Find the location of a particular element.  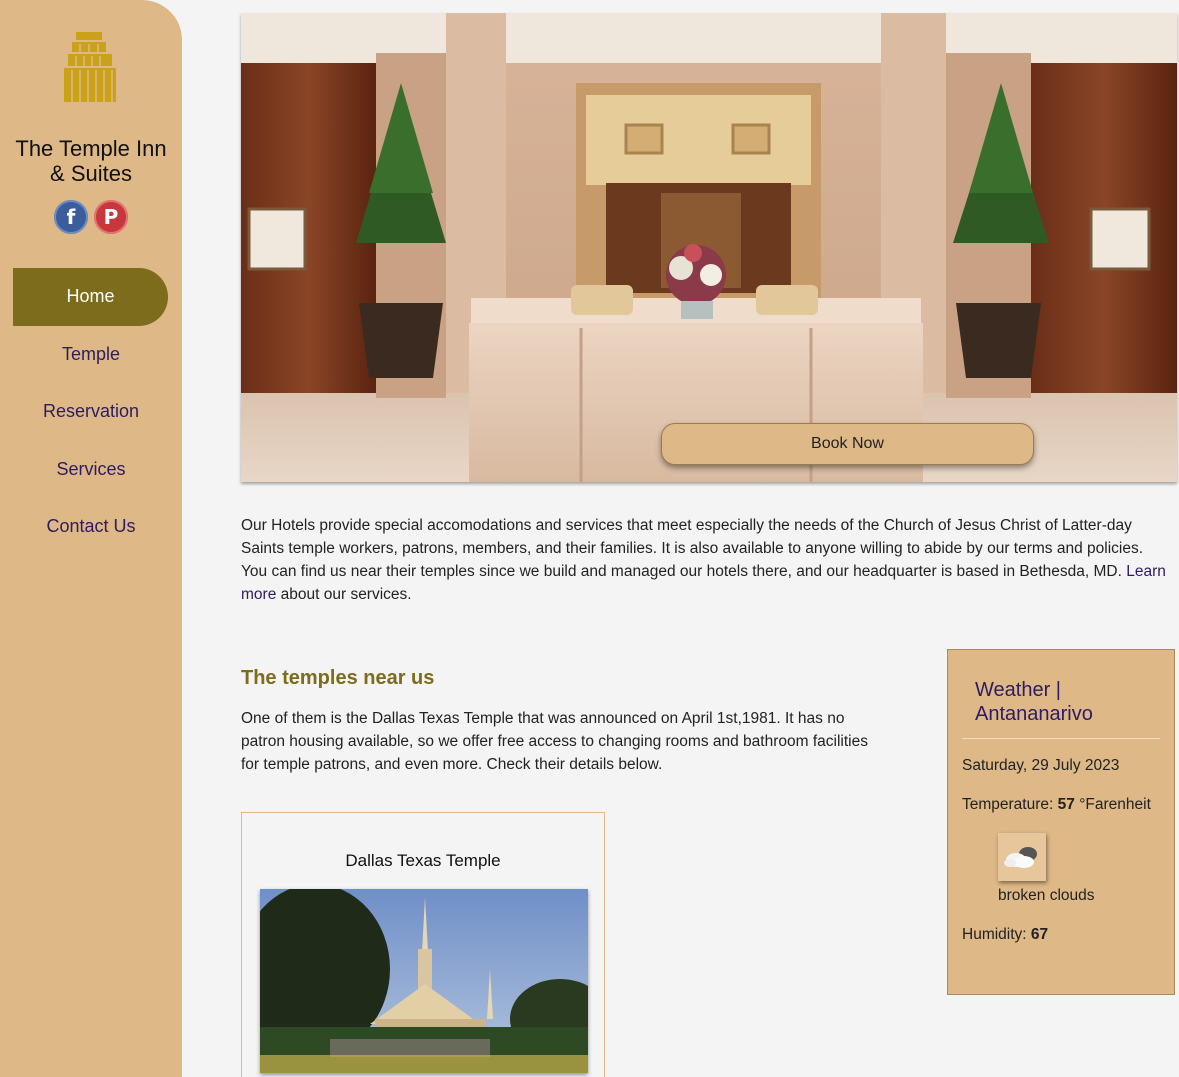

nav-temple: Temple is located at coordinates (91, 355).